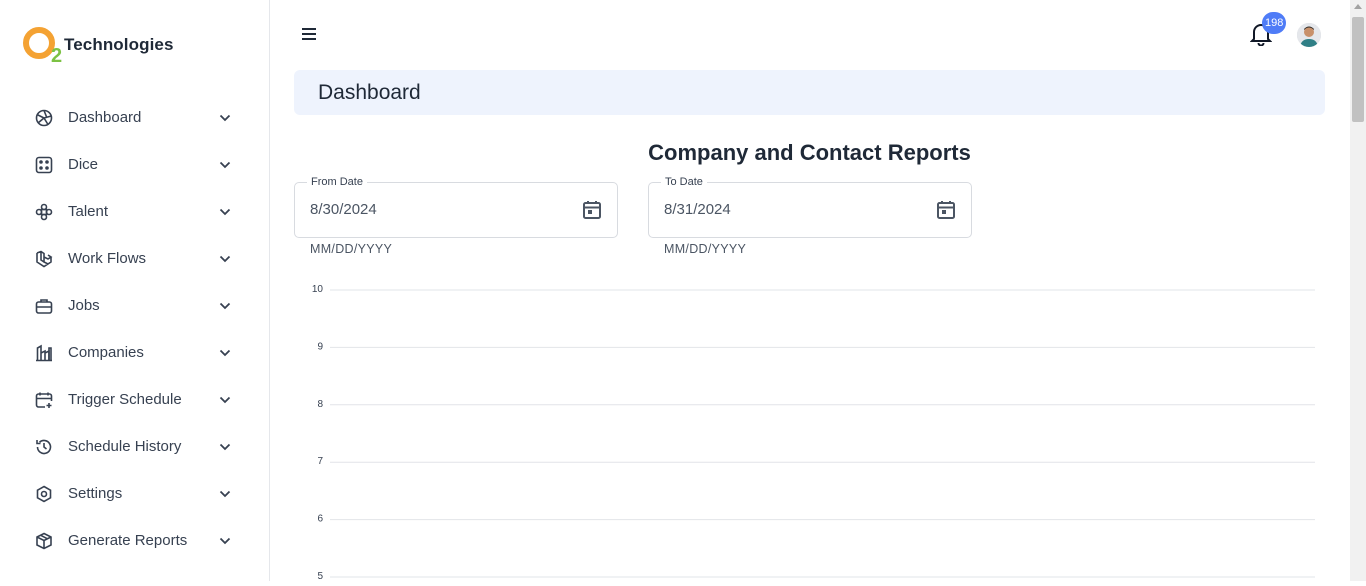 Image resolution: width=1366 pixels, height=586 pixels. I want to click on sidebar-item-schedule-history: Schedule History, so click(135, 446).